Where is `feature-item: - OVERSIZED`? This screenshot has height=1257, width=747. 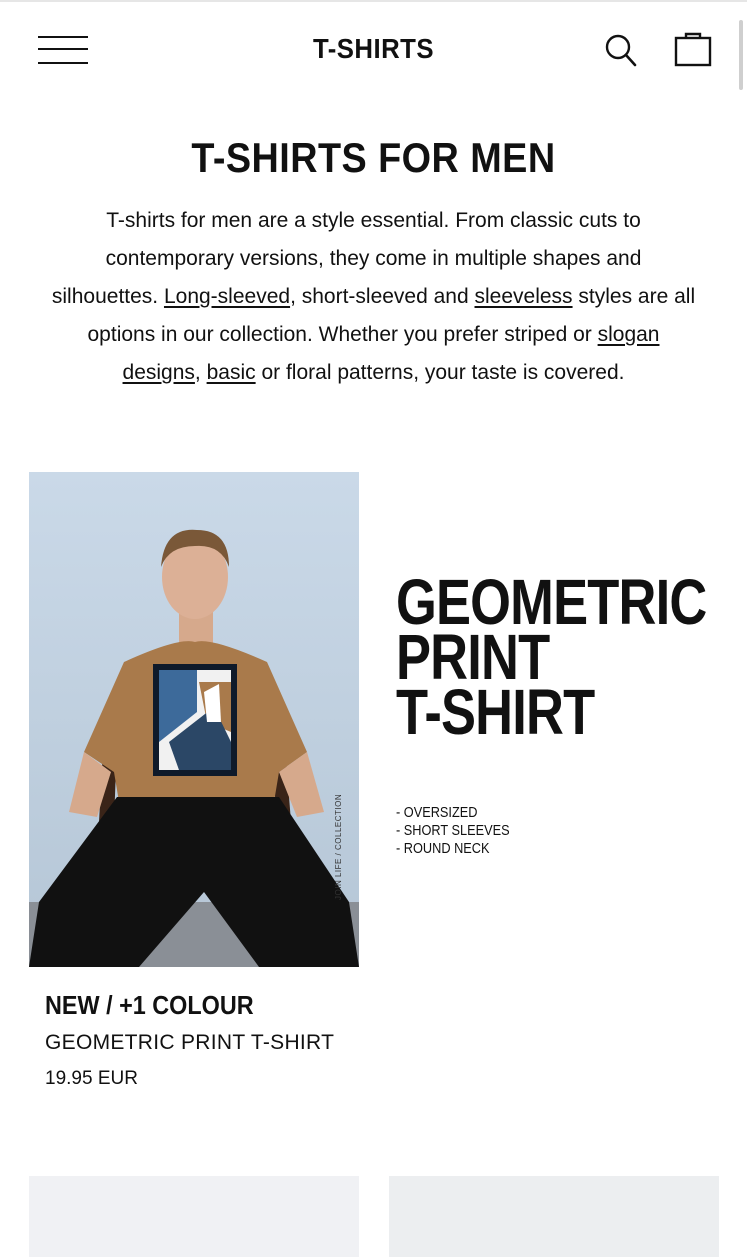
feature-item: - OVERSIZED is located at coordinates (437, 812).